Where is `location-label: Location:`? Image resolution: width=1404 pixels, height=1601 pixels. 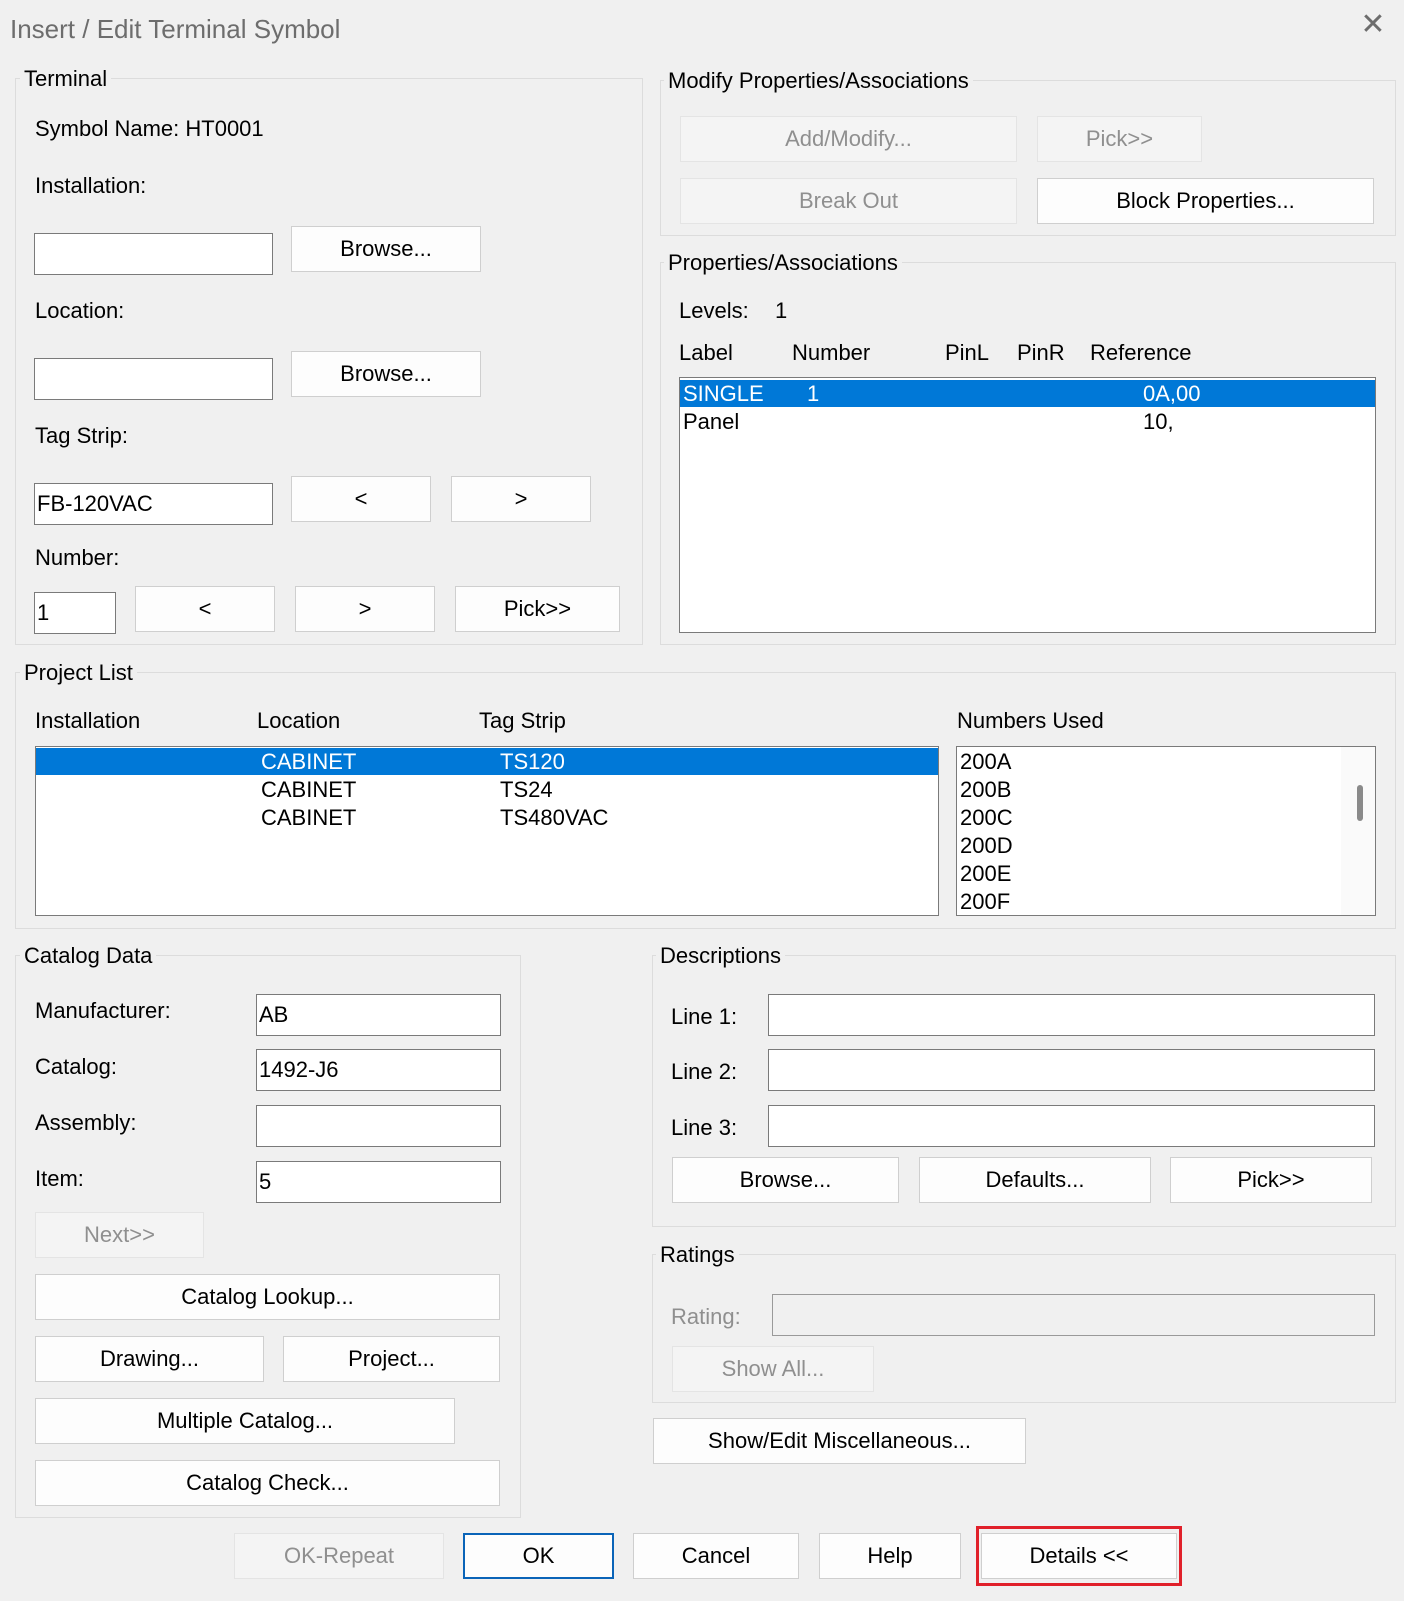 location-label: Location: is located at coordinates (80, 310).